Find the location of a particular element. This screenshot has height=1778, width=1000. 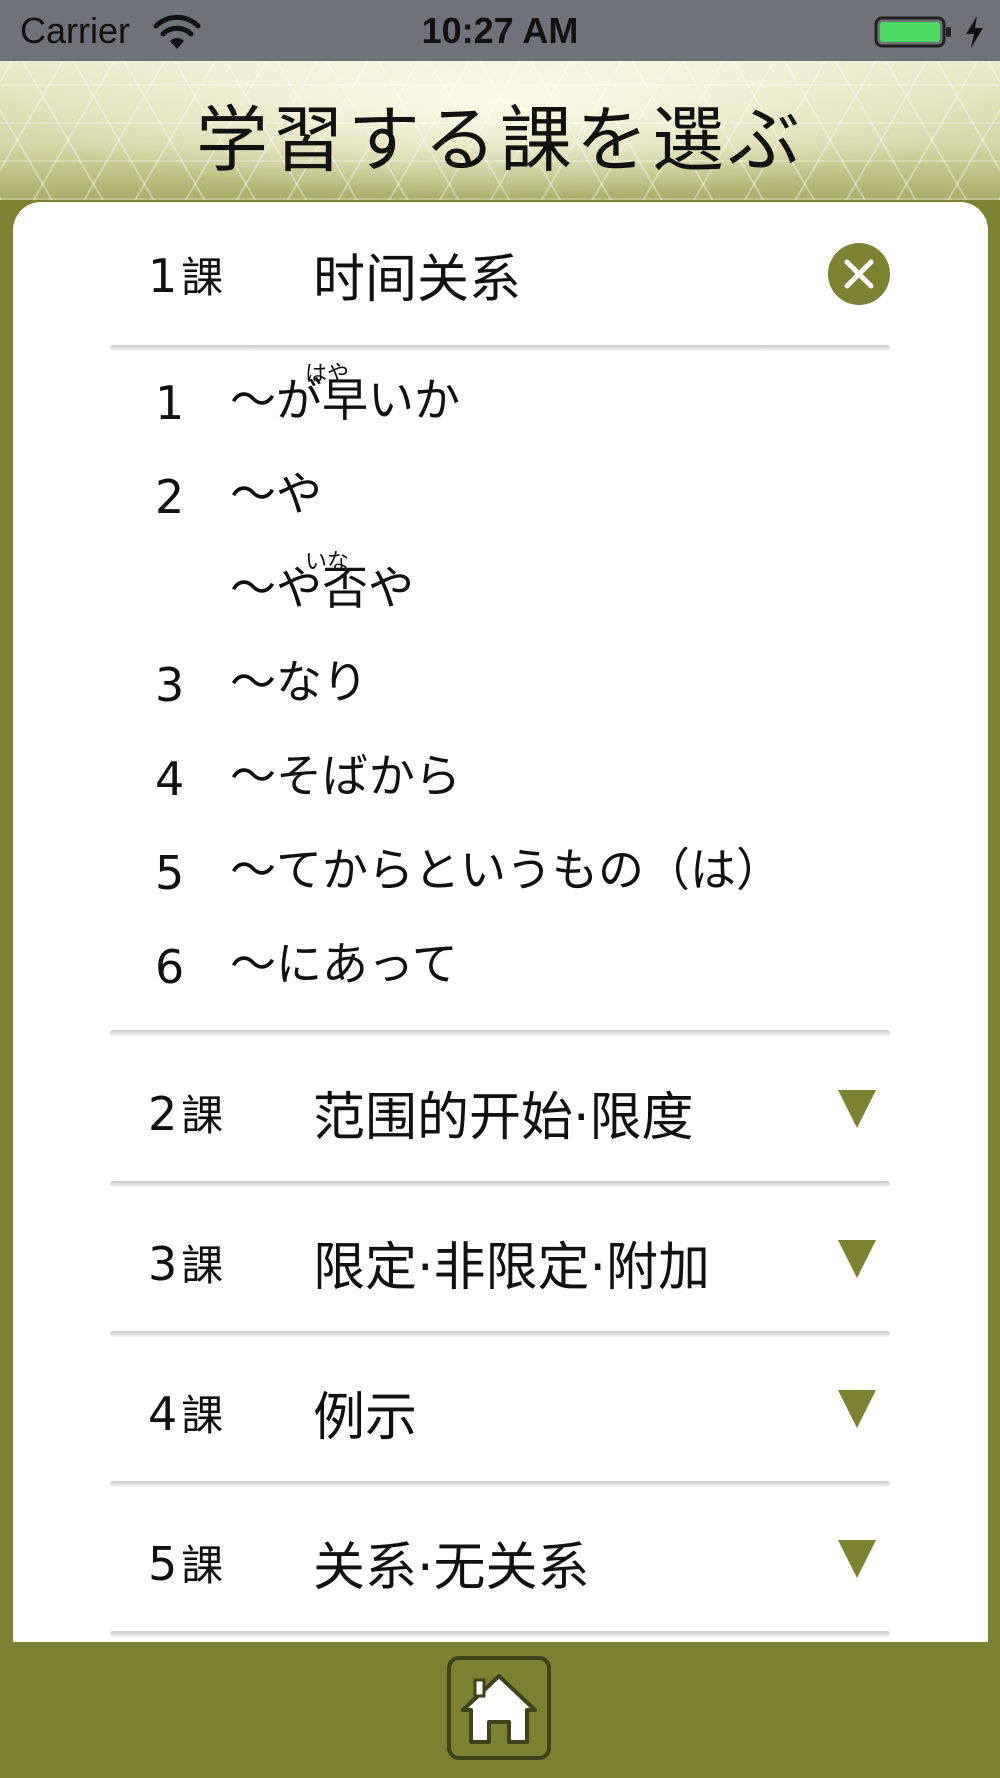

battery-icon is located at coordinates (912, 32).